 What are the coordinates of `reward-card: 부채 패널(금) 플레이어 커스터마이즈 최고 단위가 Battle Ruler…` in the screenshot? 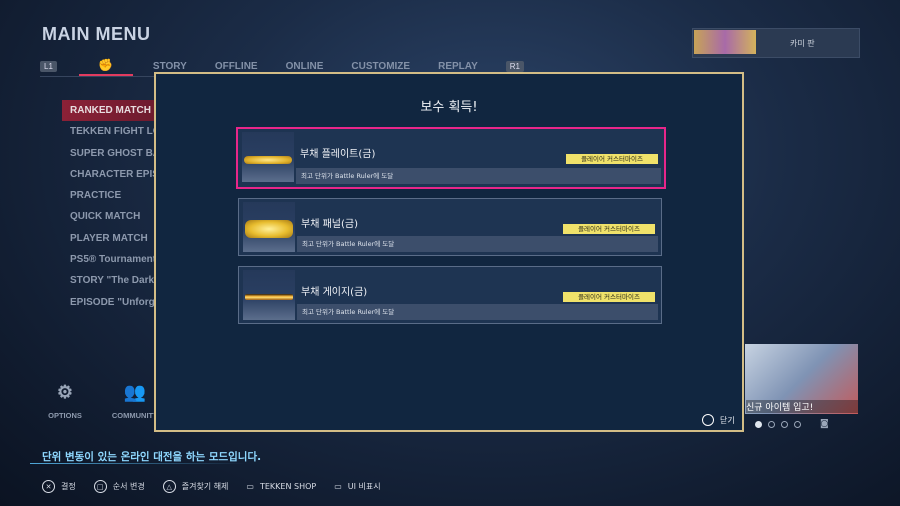 It's located at (450, 227).